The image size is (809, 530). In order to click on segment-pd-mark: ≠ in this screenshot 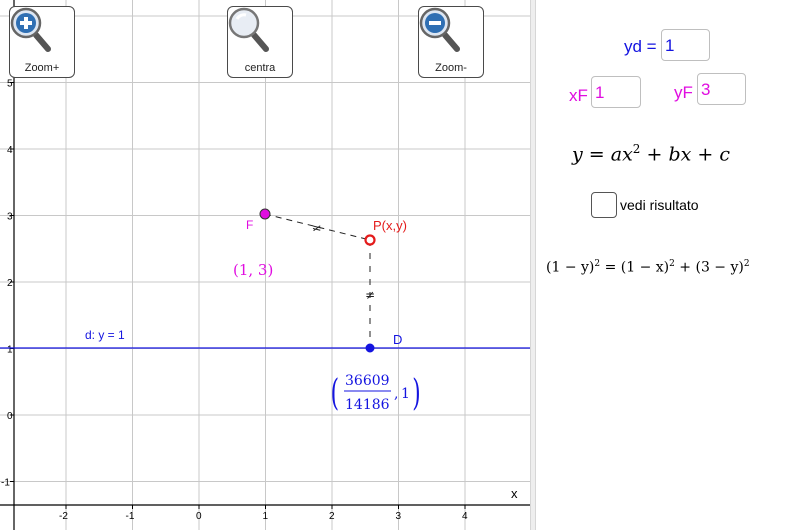, I will do `click(370, 295)`.